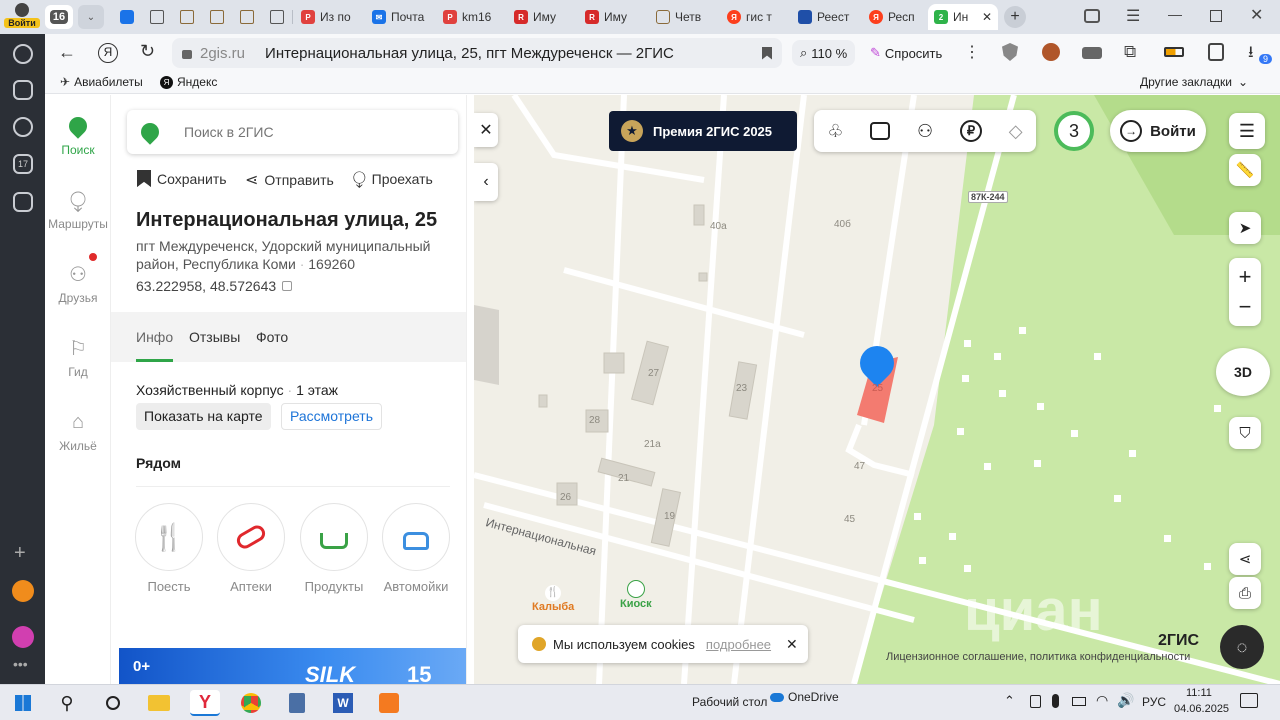 The image size is (1280, 720). I want to click on language-indicator: РУС, so click(1154, 702).